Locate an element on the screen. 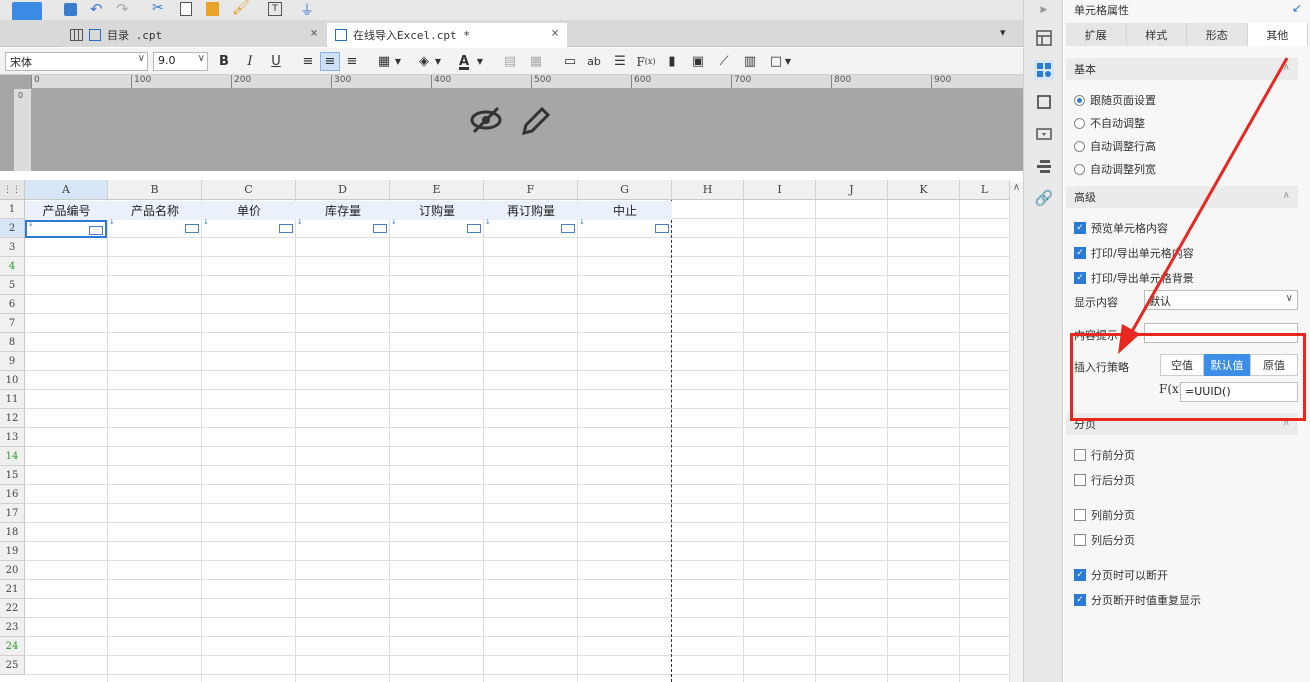  column-header: D is located at coordinates (343, 190).